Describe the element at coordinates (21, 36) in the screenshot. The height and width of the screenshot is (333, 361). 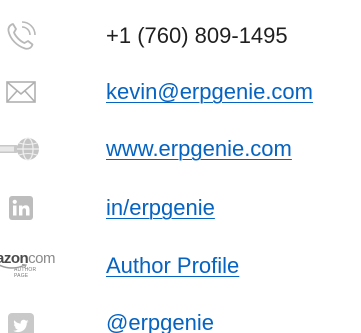
I see `phone-icon` at that location.